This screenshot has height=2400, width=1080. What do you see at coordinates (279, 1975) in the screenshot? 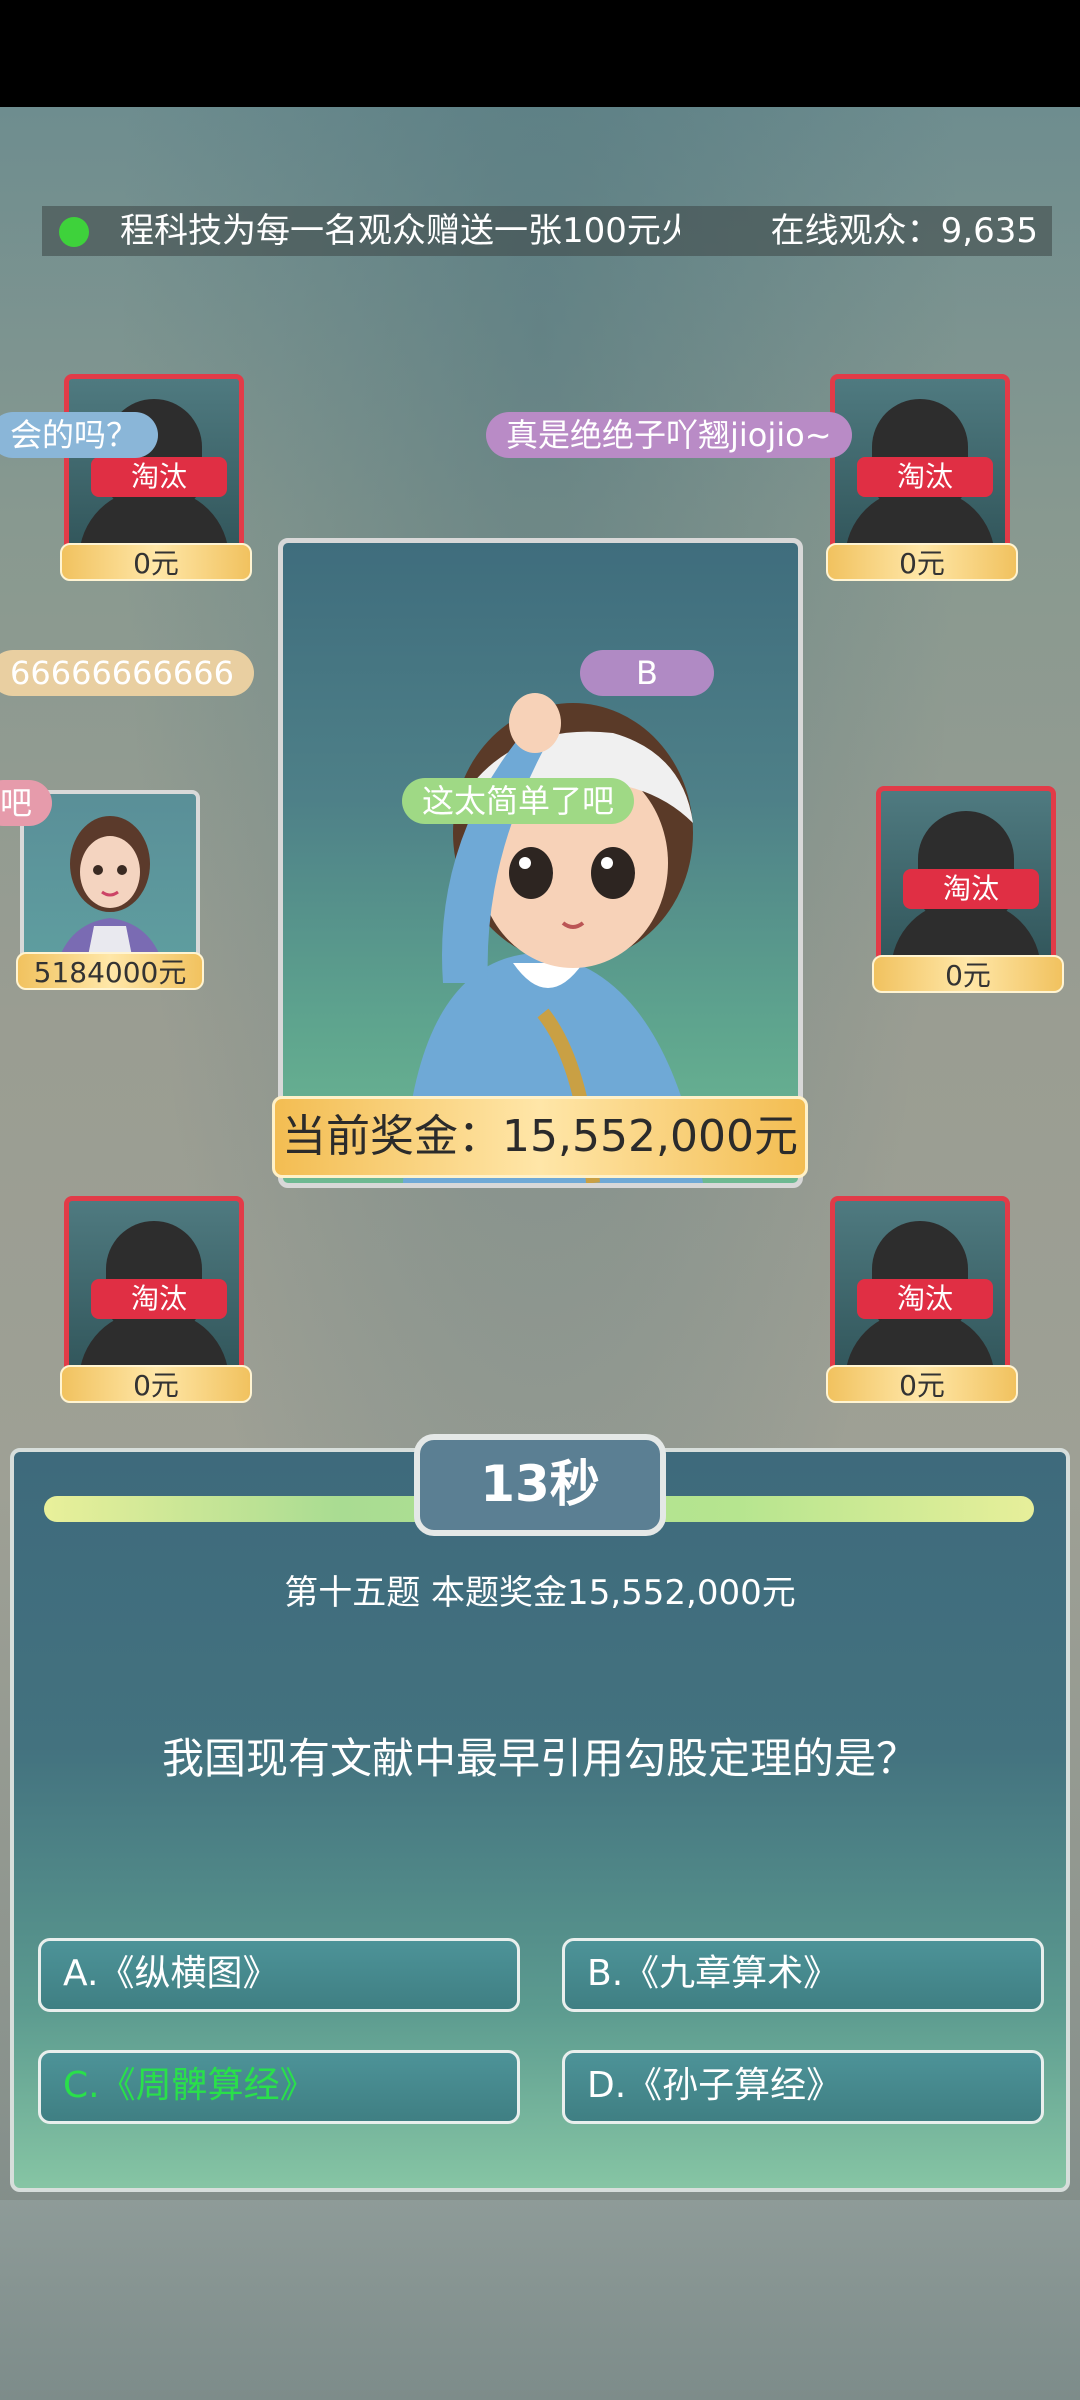
I see `answer-option-a: A.《纵横图》` at bounding box center [279, 1975].